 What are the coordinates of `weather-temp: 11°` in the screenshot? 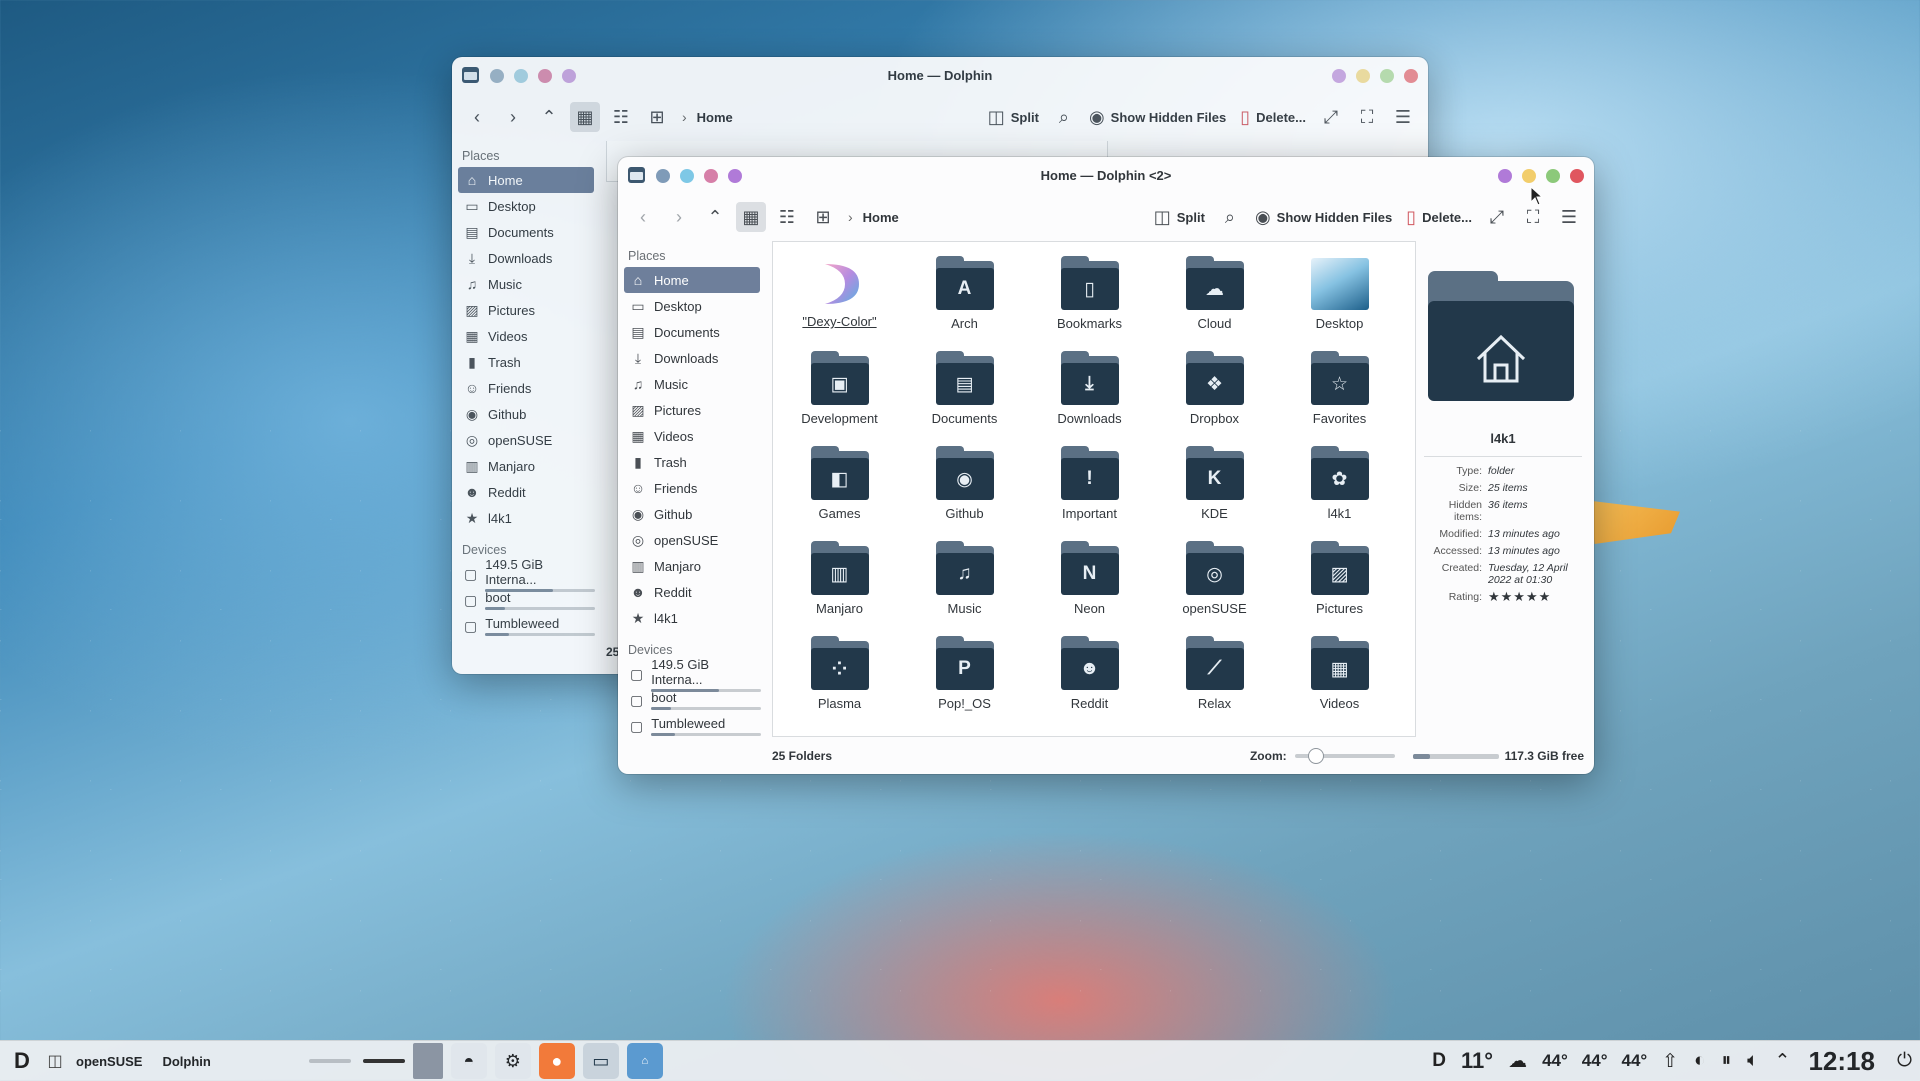 It's located at (1477, 1061).